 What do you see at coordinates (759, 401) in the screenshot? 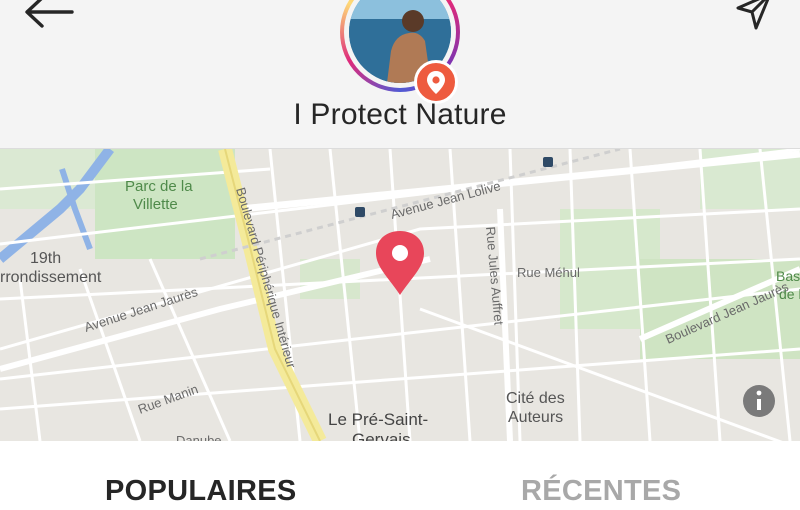
I see `info-icon` at bounding box center [759, 401].